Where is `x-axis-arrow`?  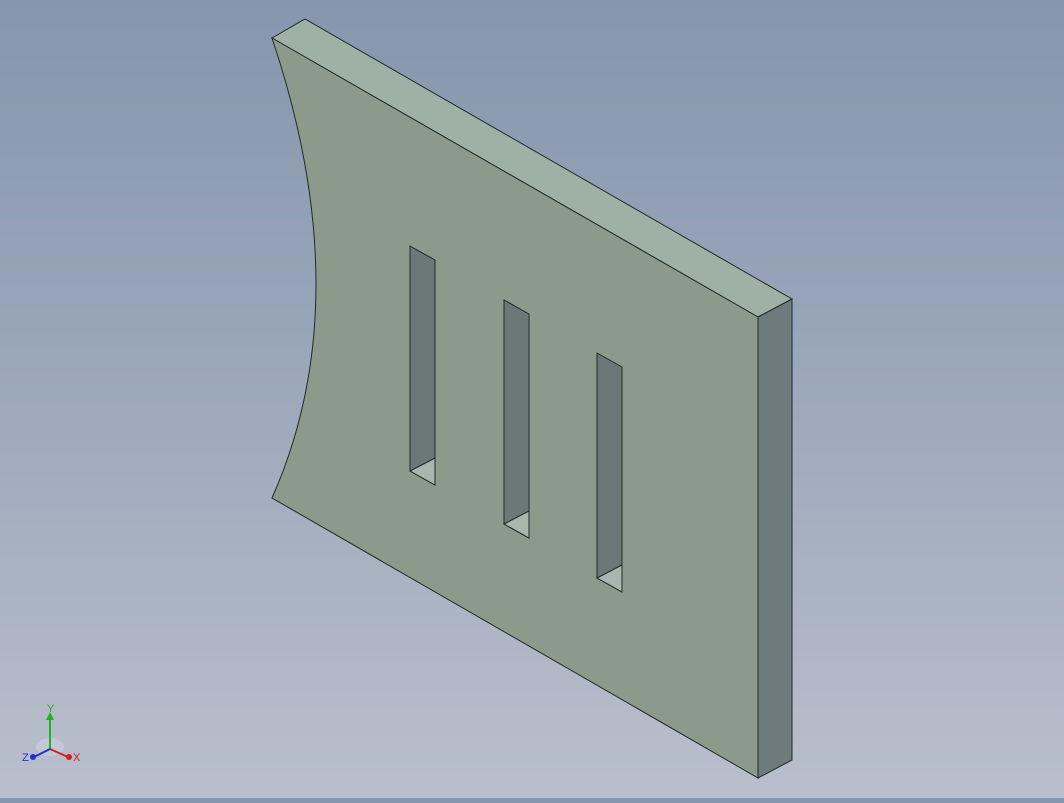 x-axis-arrow is located at coordinates (69, 757).